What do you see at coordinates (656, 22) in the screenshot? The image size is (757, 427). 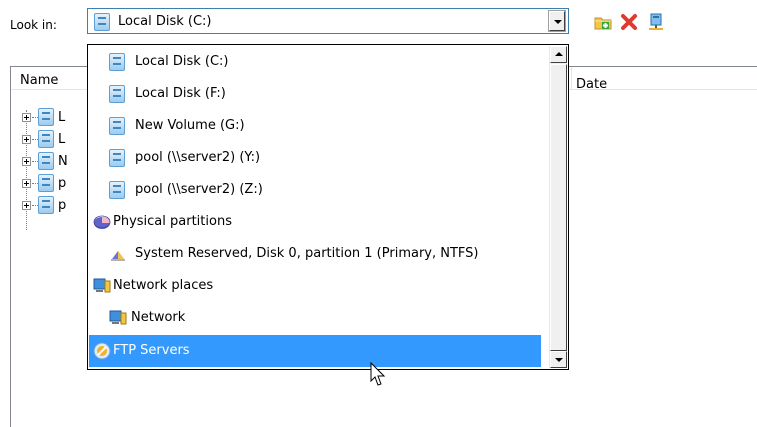 I see `network-drive-icon` at bounding box center [656, 22].